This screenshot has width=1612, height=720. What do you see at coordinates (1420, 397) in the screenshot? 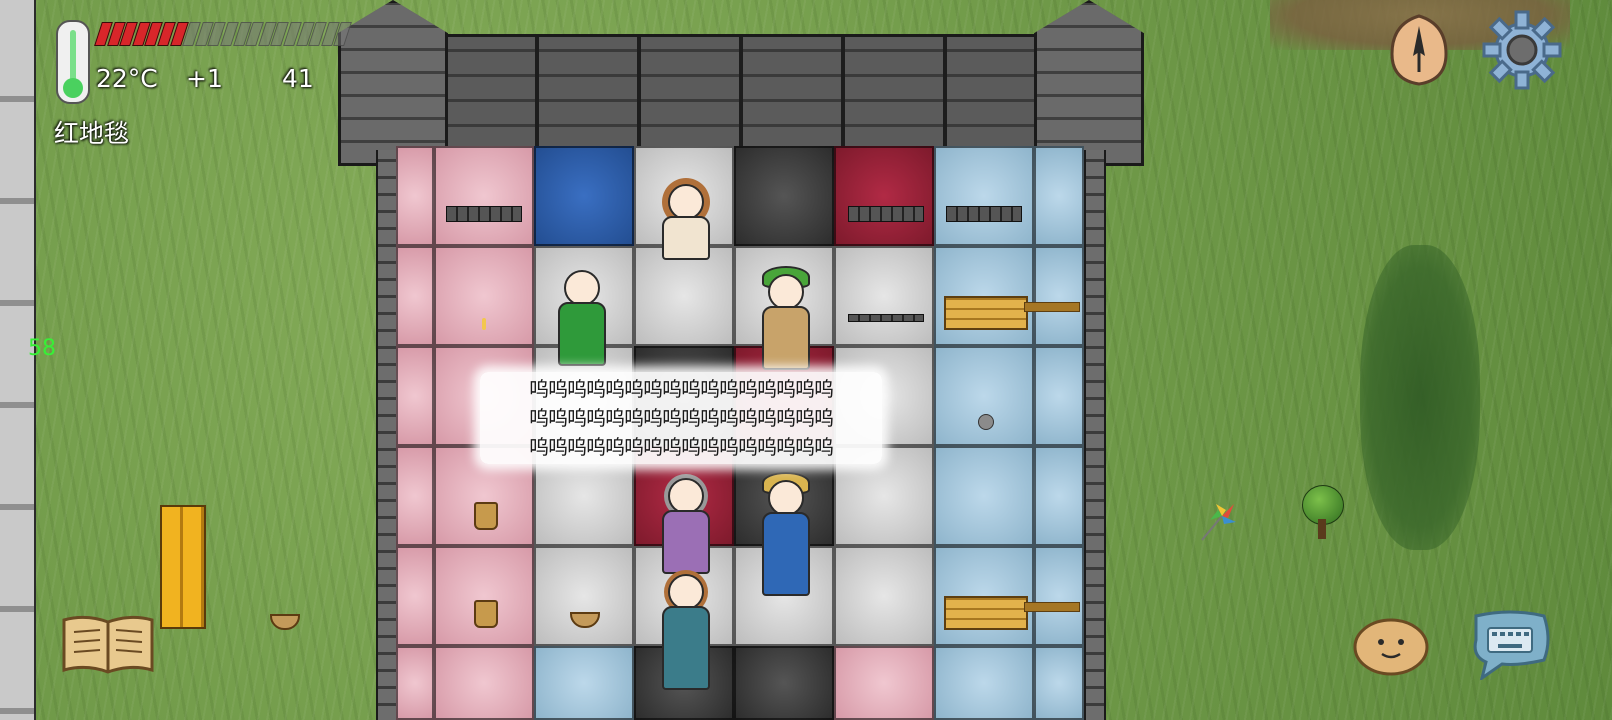
I see `dense-bush` at bounding box center [1420, 397].